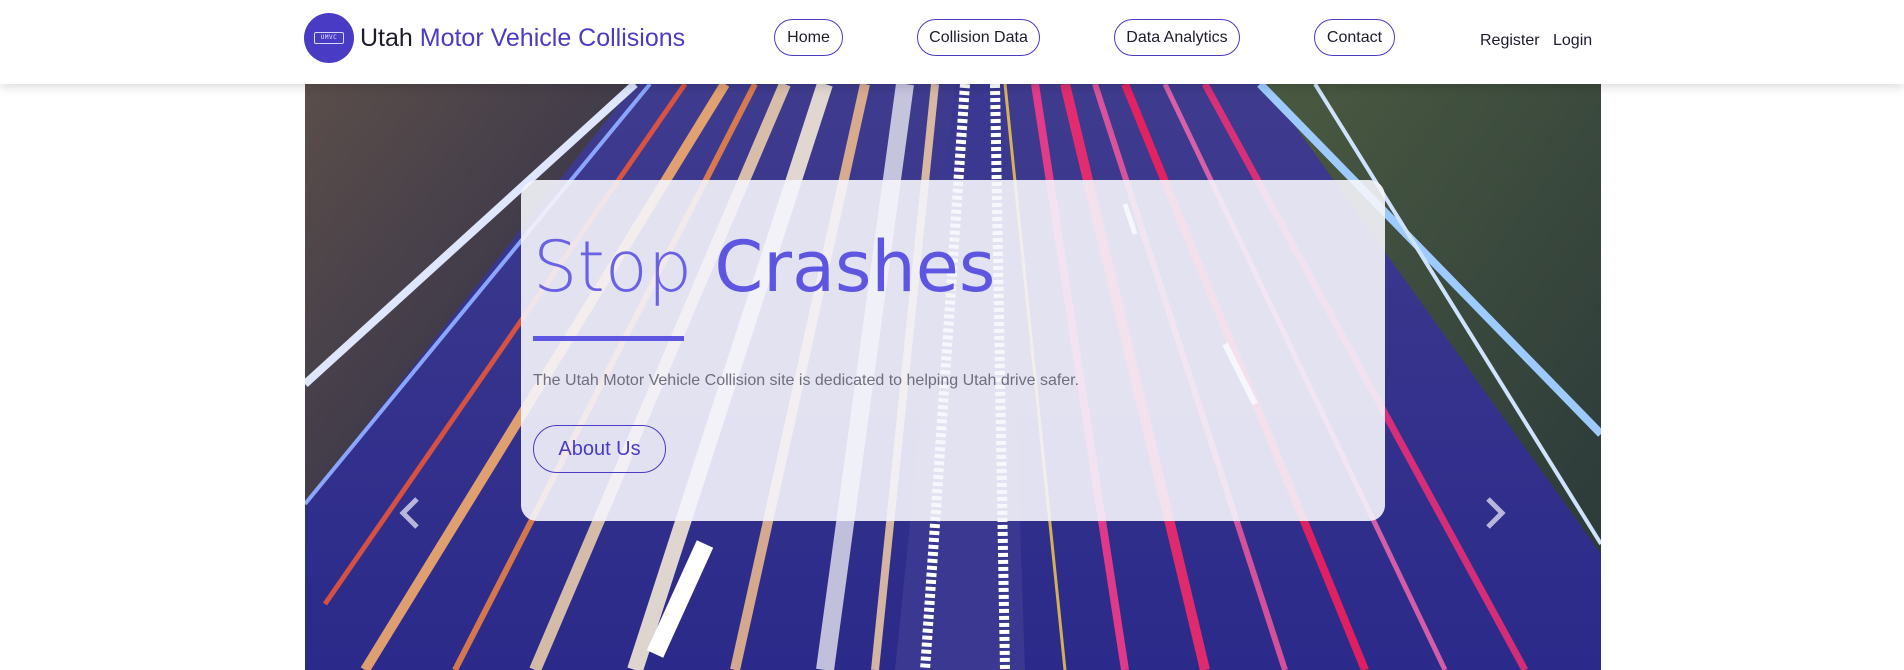  Describe the element at coordinates (978, 37) in the screenshot. I see `nav-collision-data: Collision Data` at that location.